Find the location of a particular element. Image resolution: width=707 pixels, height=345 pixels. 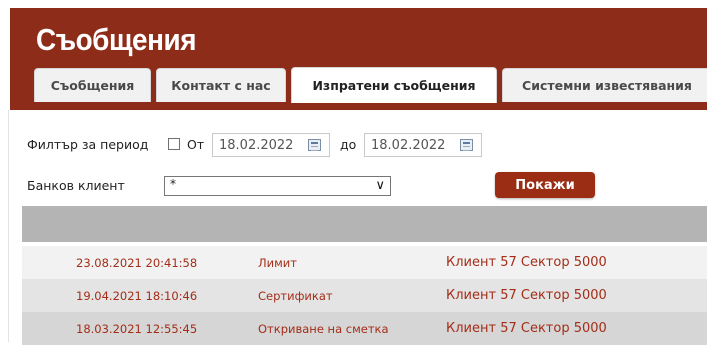

from-date-field: 18.02.2022 is located at coordinates (271, 145).